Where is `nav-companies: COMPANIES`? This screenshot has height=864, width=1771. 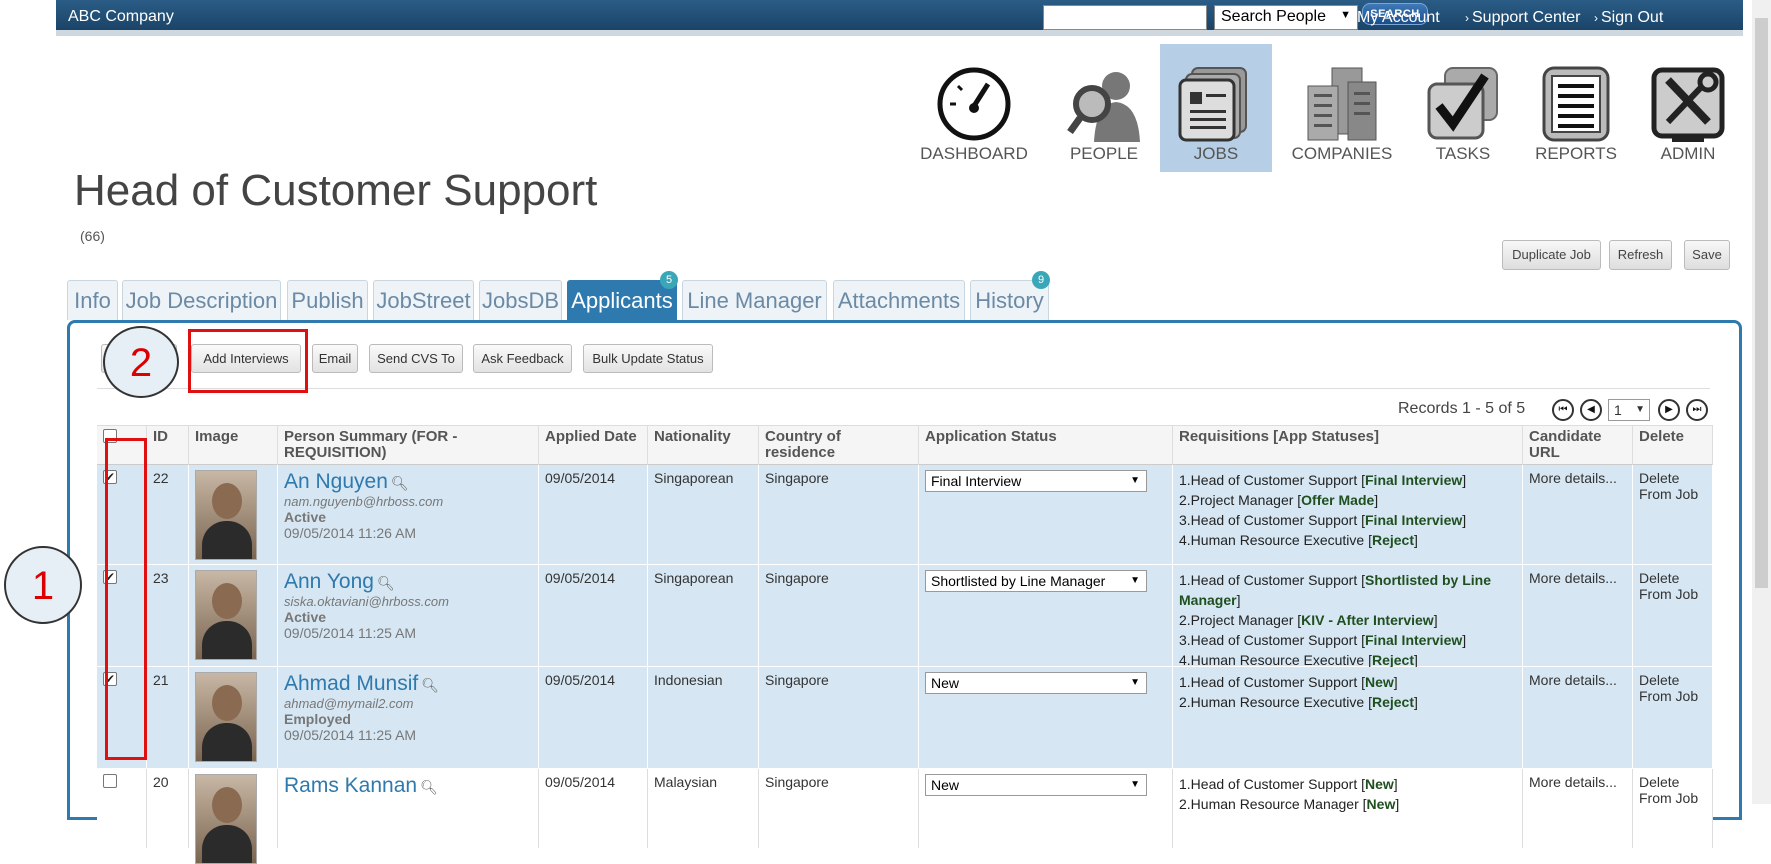 nav-companies: COMPANIES is located at coordinates (1342, 108).